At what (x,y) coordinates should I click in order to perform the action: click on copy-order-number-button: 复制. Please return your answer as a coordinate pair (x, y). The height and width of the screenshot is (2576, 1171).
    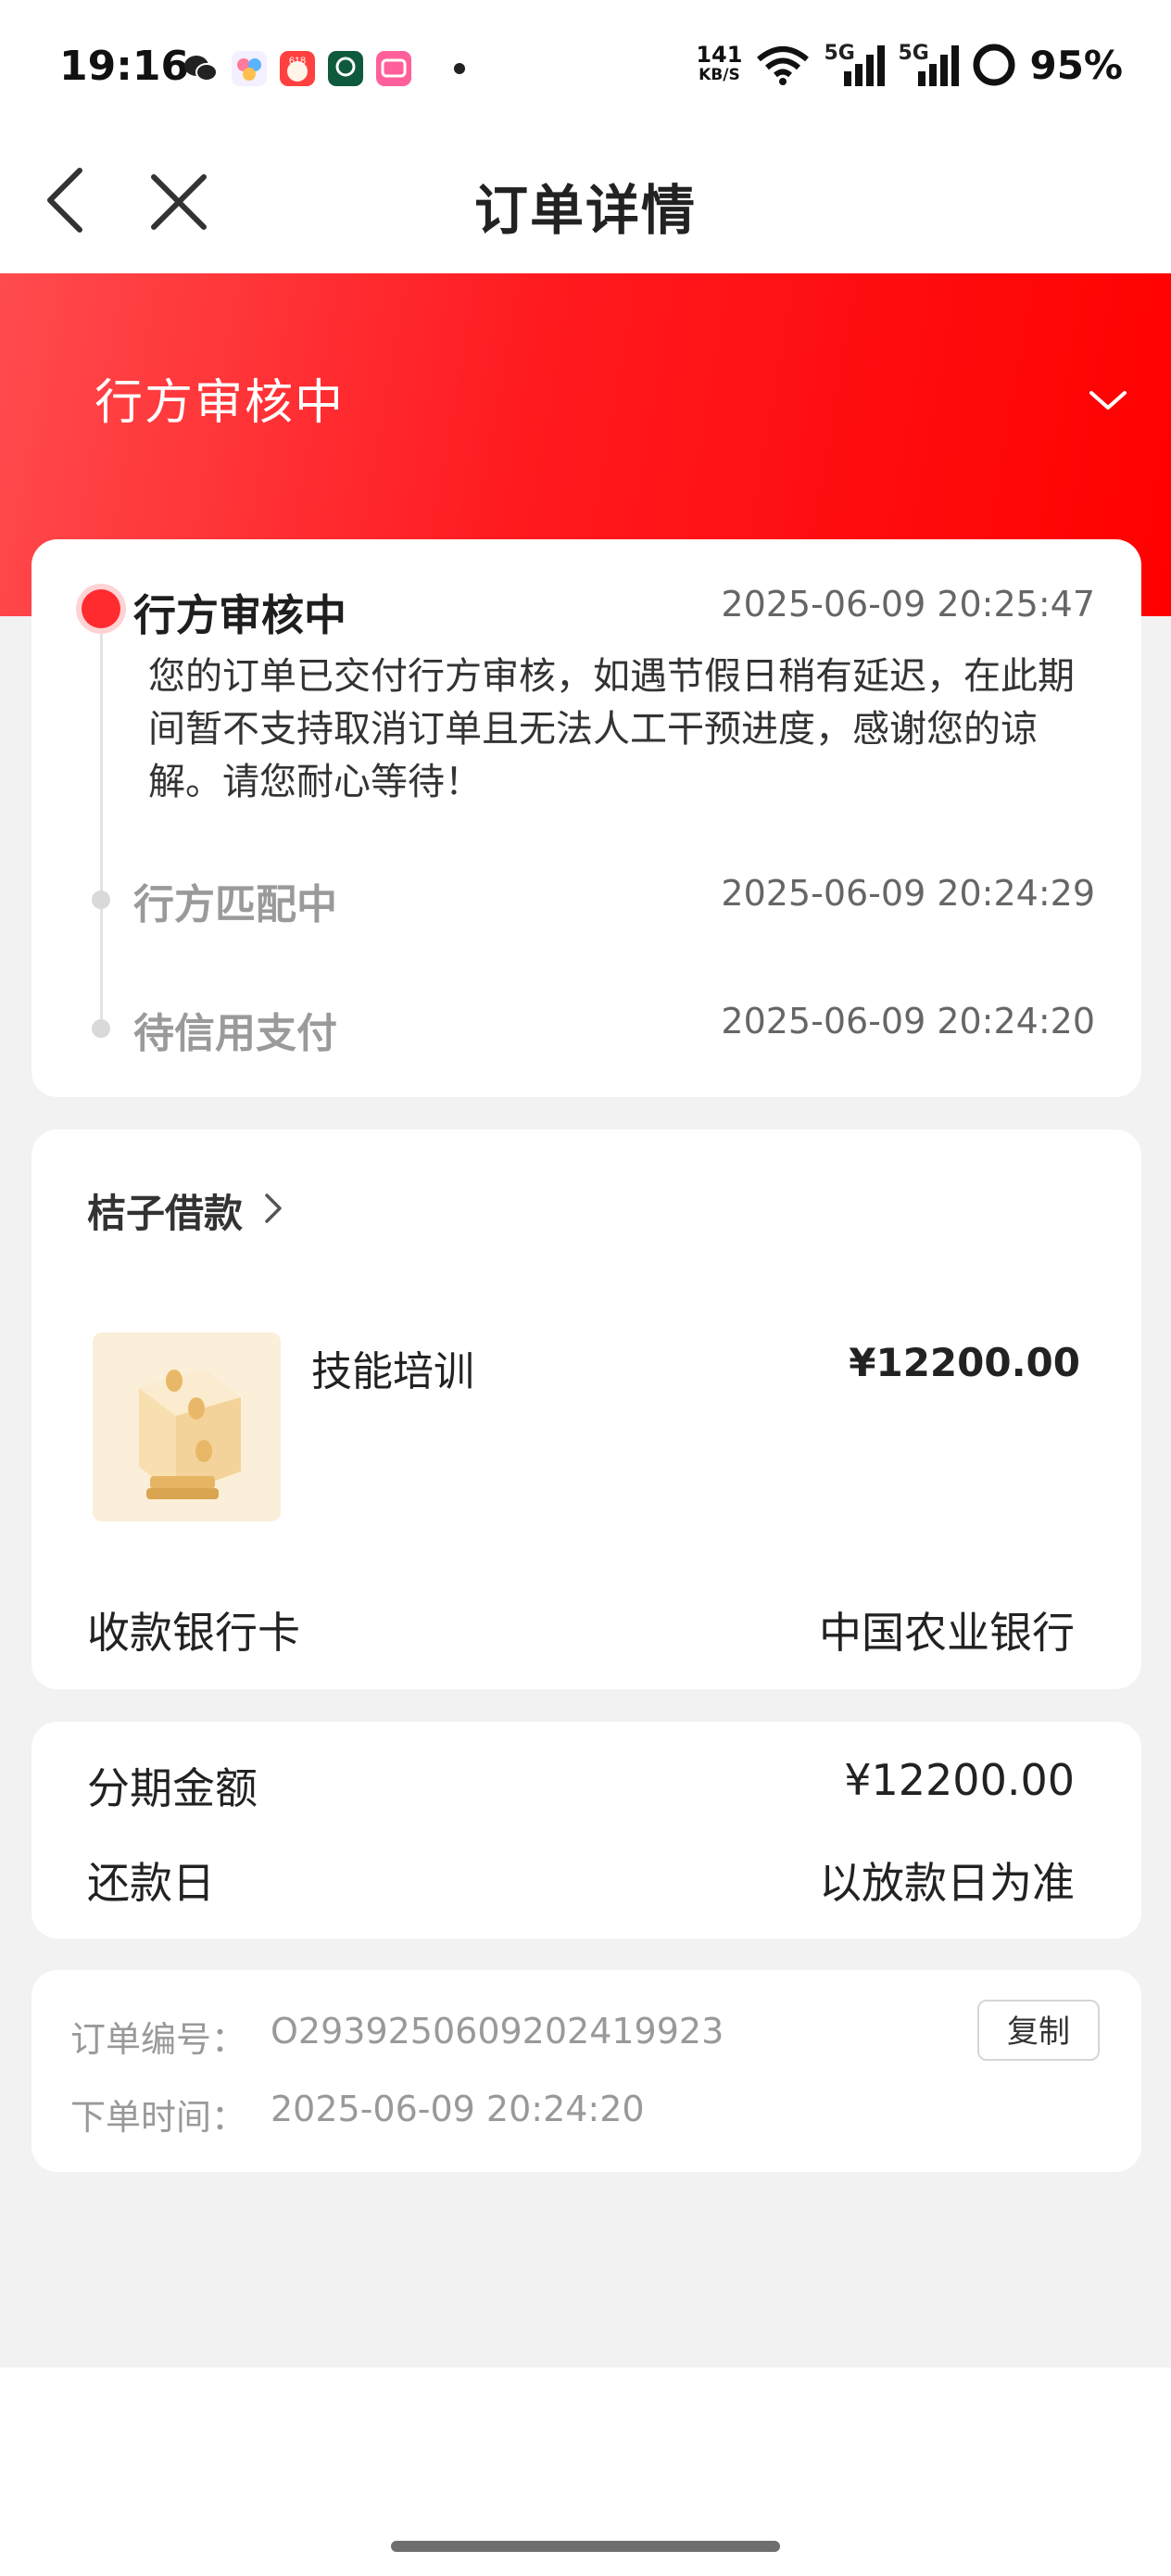
    Looking at the image, I should click on (1038, 2030).